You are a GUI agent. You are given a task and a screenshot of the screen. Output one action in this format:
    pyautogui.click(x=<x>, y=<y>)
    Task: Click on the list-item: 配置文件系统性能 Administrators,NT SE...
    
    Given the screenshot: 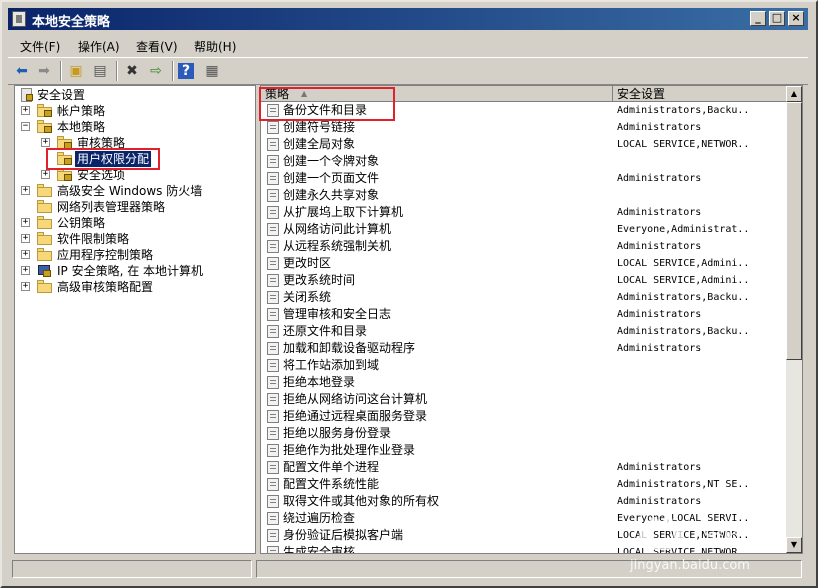 What is the action you would take?
    pyautogui.click(x=525, y=484)
    